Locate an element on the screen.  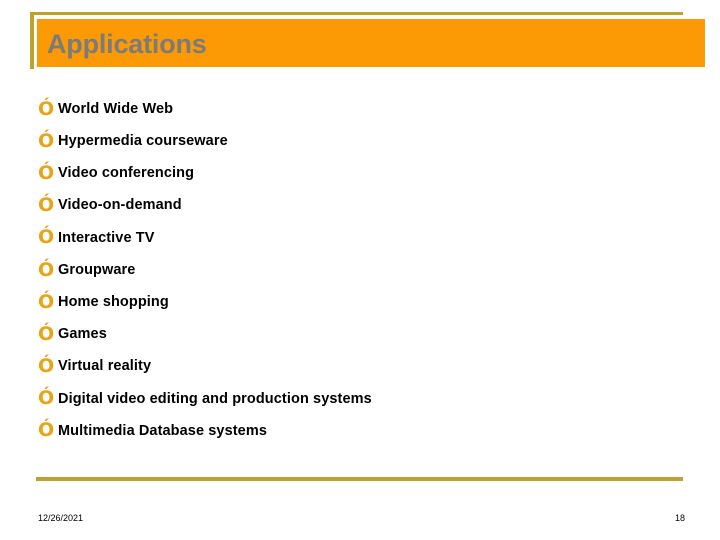
list-item-label: Groupware is located at coordinates (97, 269).